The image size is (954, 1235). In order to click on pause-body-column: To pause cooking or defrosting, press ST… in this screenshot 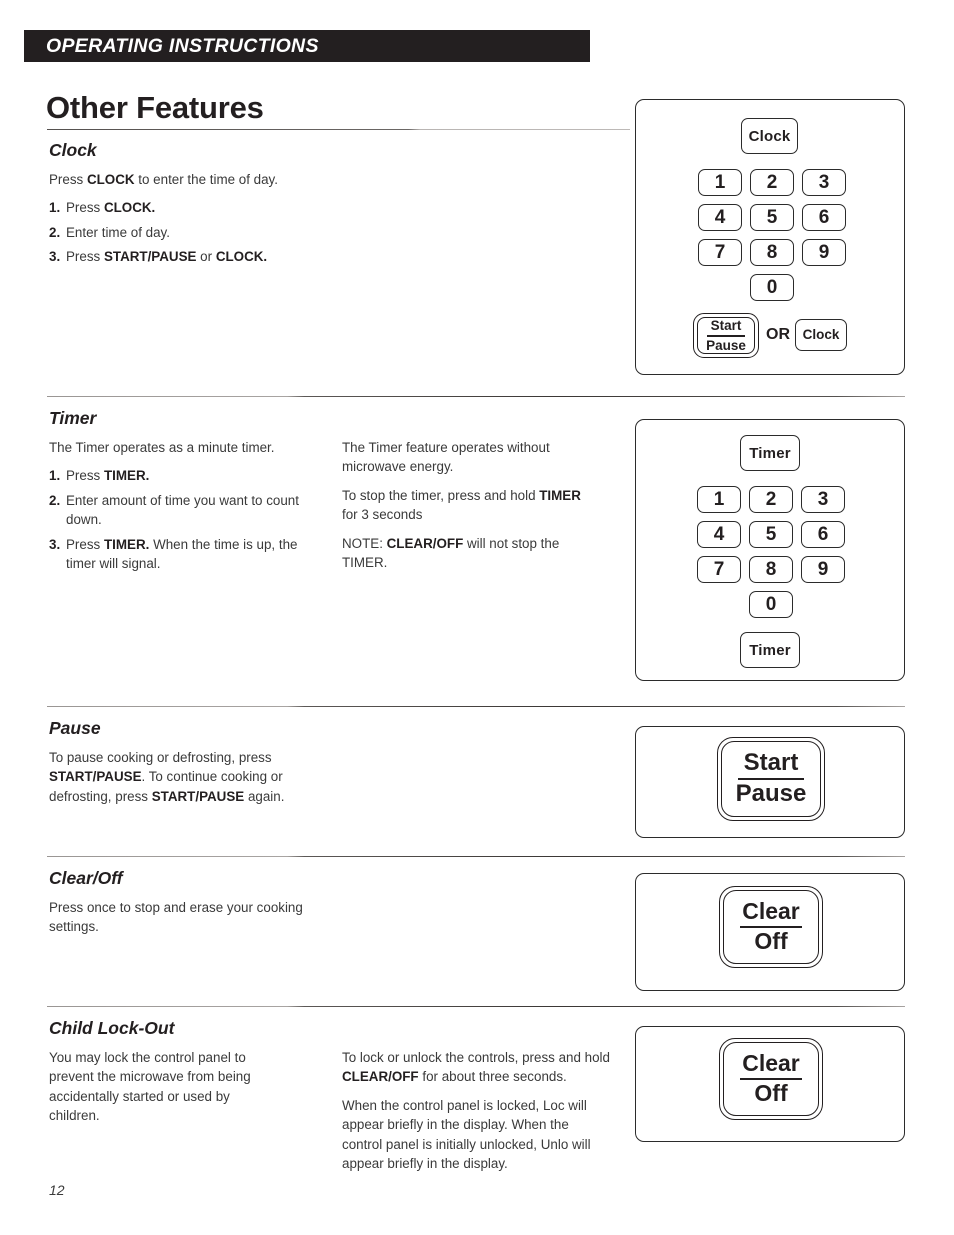, I will do `click(190, 777)`.